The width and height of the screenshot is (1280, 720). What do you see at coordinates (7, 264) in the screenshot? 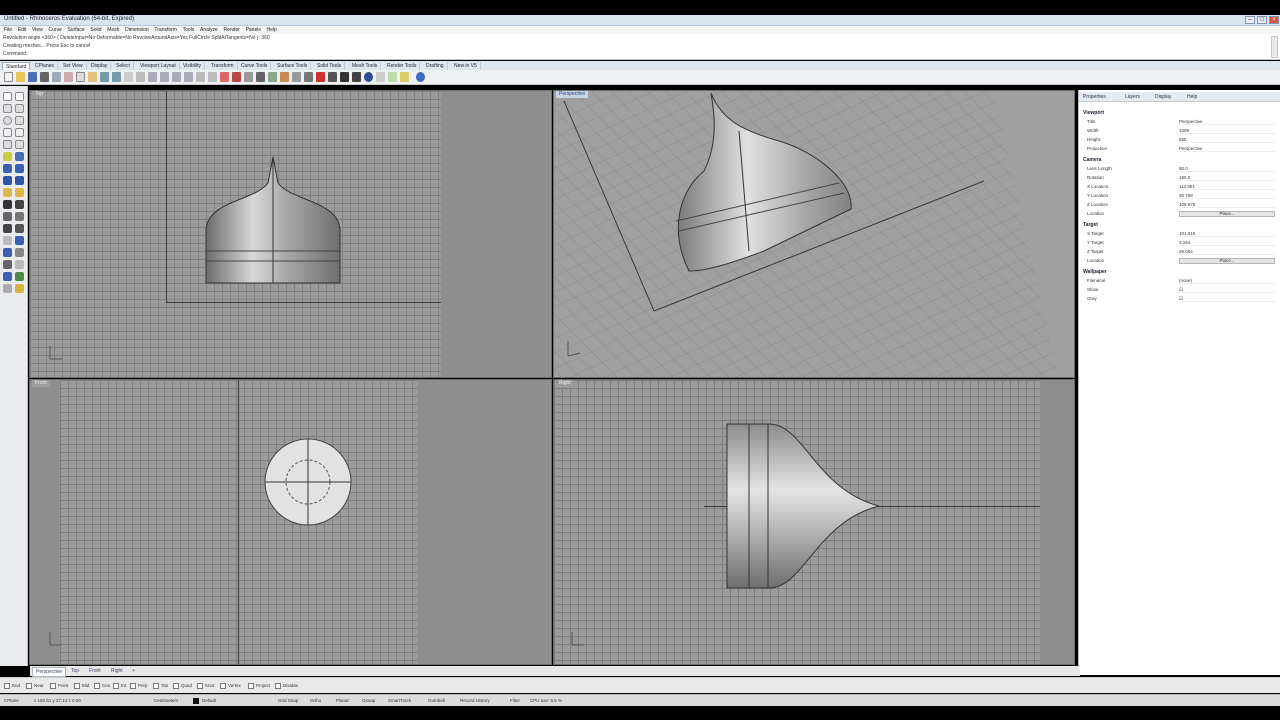
I see `points-on-icon` at bounding box center [7, 264].